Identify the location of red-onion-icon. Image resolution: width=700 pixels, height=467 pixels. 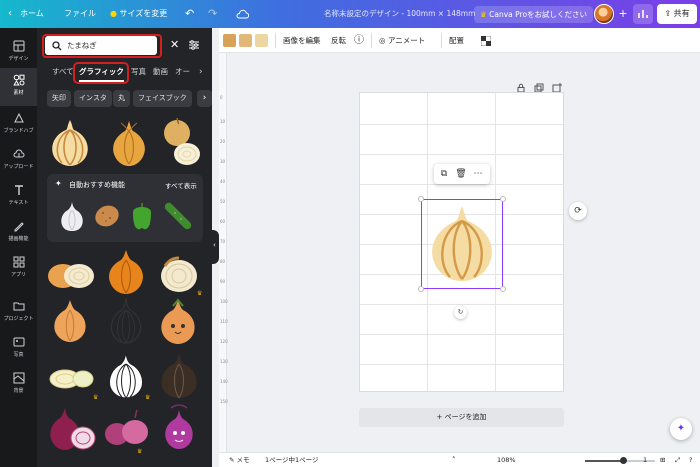
(126, 427).